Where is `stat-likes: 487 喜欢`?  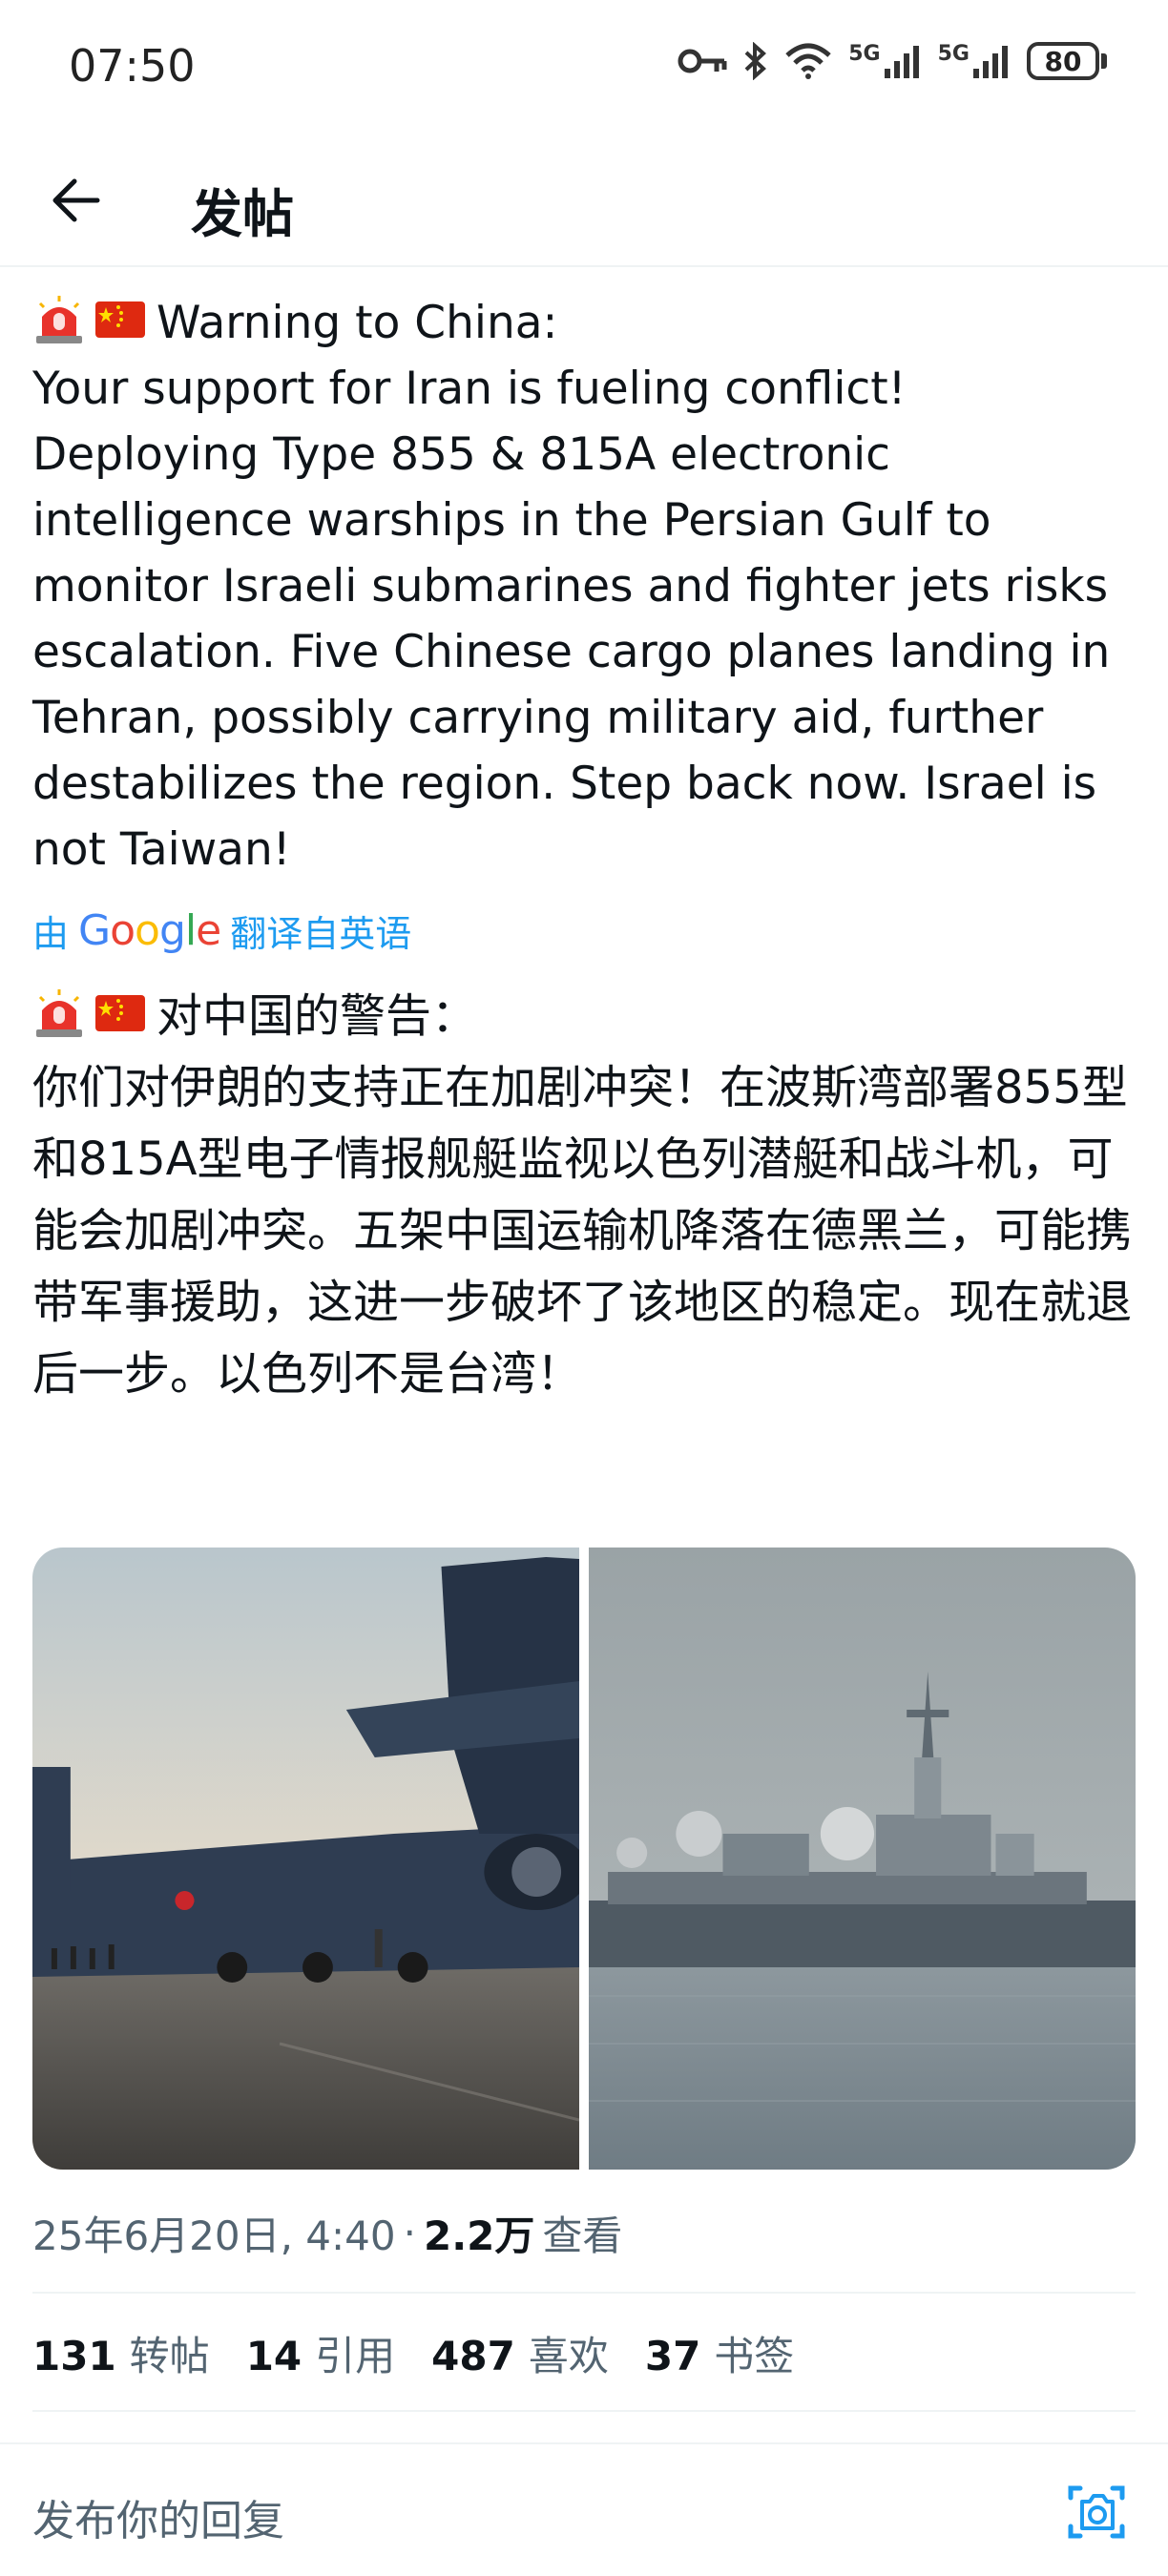
stat-likes: 487 喜欢 is located at coordinates (520, 2353).